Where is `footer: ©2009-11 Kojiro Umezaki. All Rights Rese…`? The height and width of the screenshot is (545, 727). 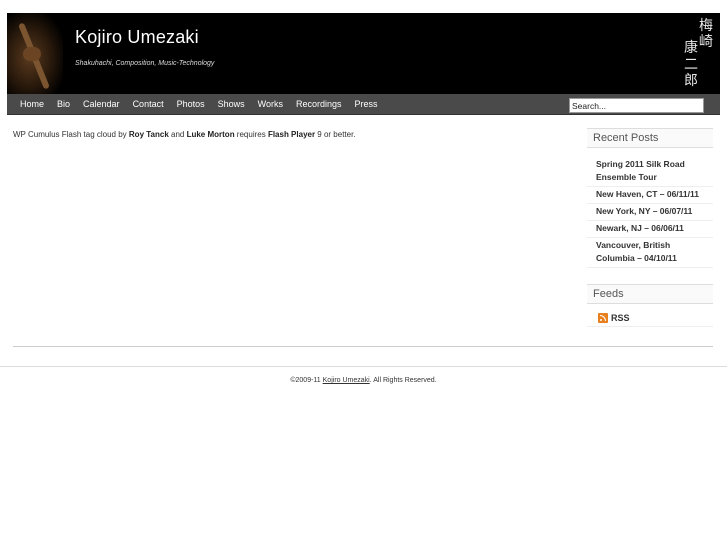 footer: ©2009-11 Kojiro Umezaki. All Rights Rese… is located at coordinates (363, 380).